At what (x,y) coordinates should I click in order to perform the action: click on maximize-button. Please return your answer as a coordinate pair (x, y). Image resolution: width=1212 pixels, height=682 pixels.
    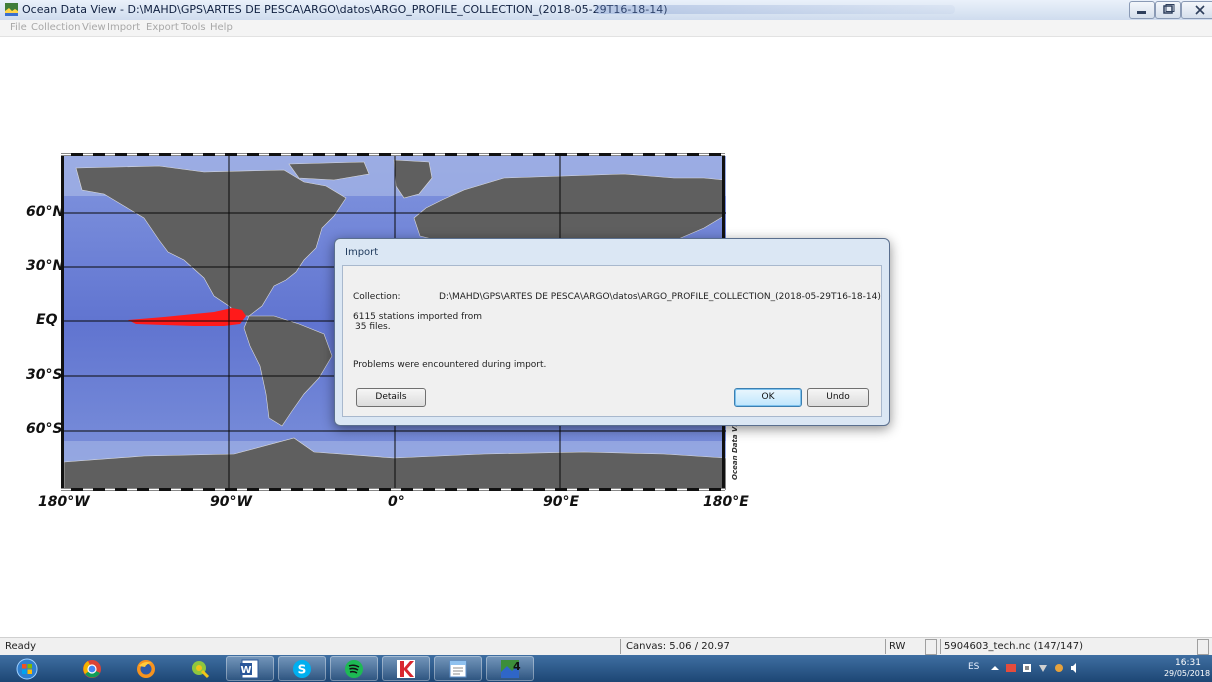
    Looking at the image, I should click on (1168, 10).